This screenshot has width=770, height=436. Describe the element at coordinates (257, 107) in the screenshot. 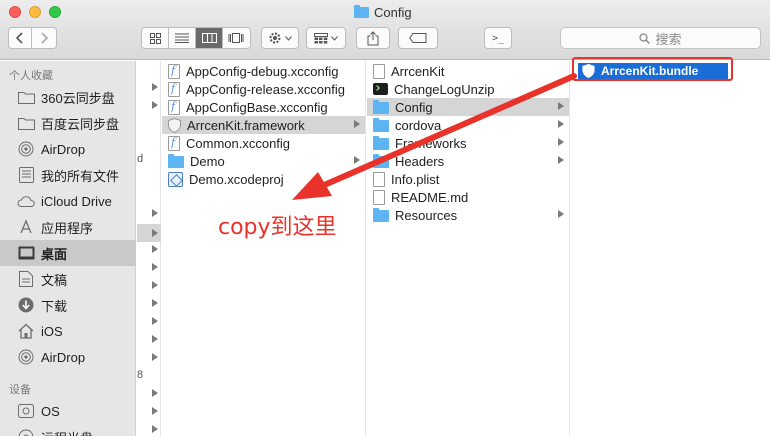

I see `file-name: AppConfigBase.xcconfig` at that location.